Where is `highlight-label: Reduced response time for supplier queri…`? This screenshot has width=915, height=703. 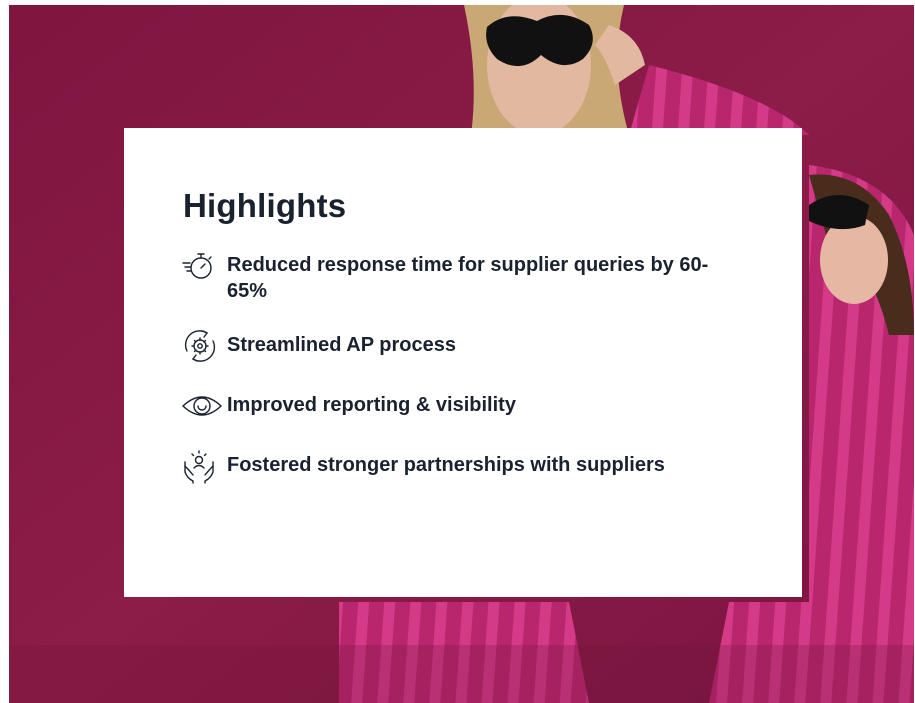
highlight-label: Reduced response time for supplier queri… is located at coordinates (468, 278).